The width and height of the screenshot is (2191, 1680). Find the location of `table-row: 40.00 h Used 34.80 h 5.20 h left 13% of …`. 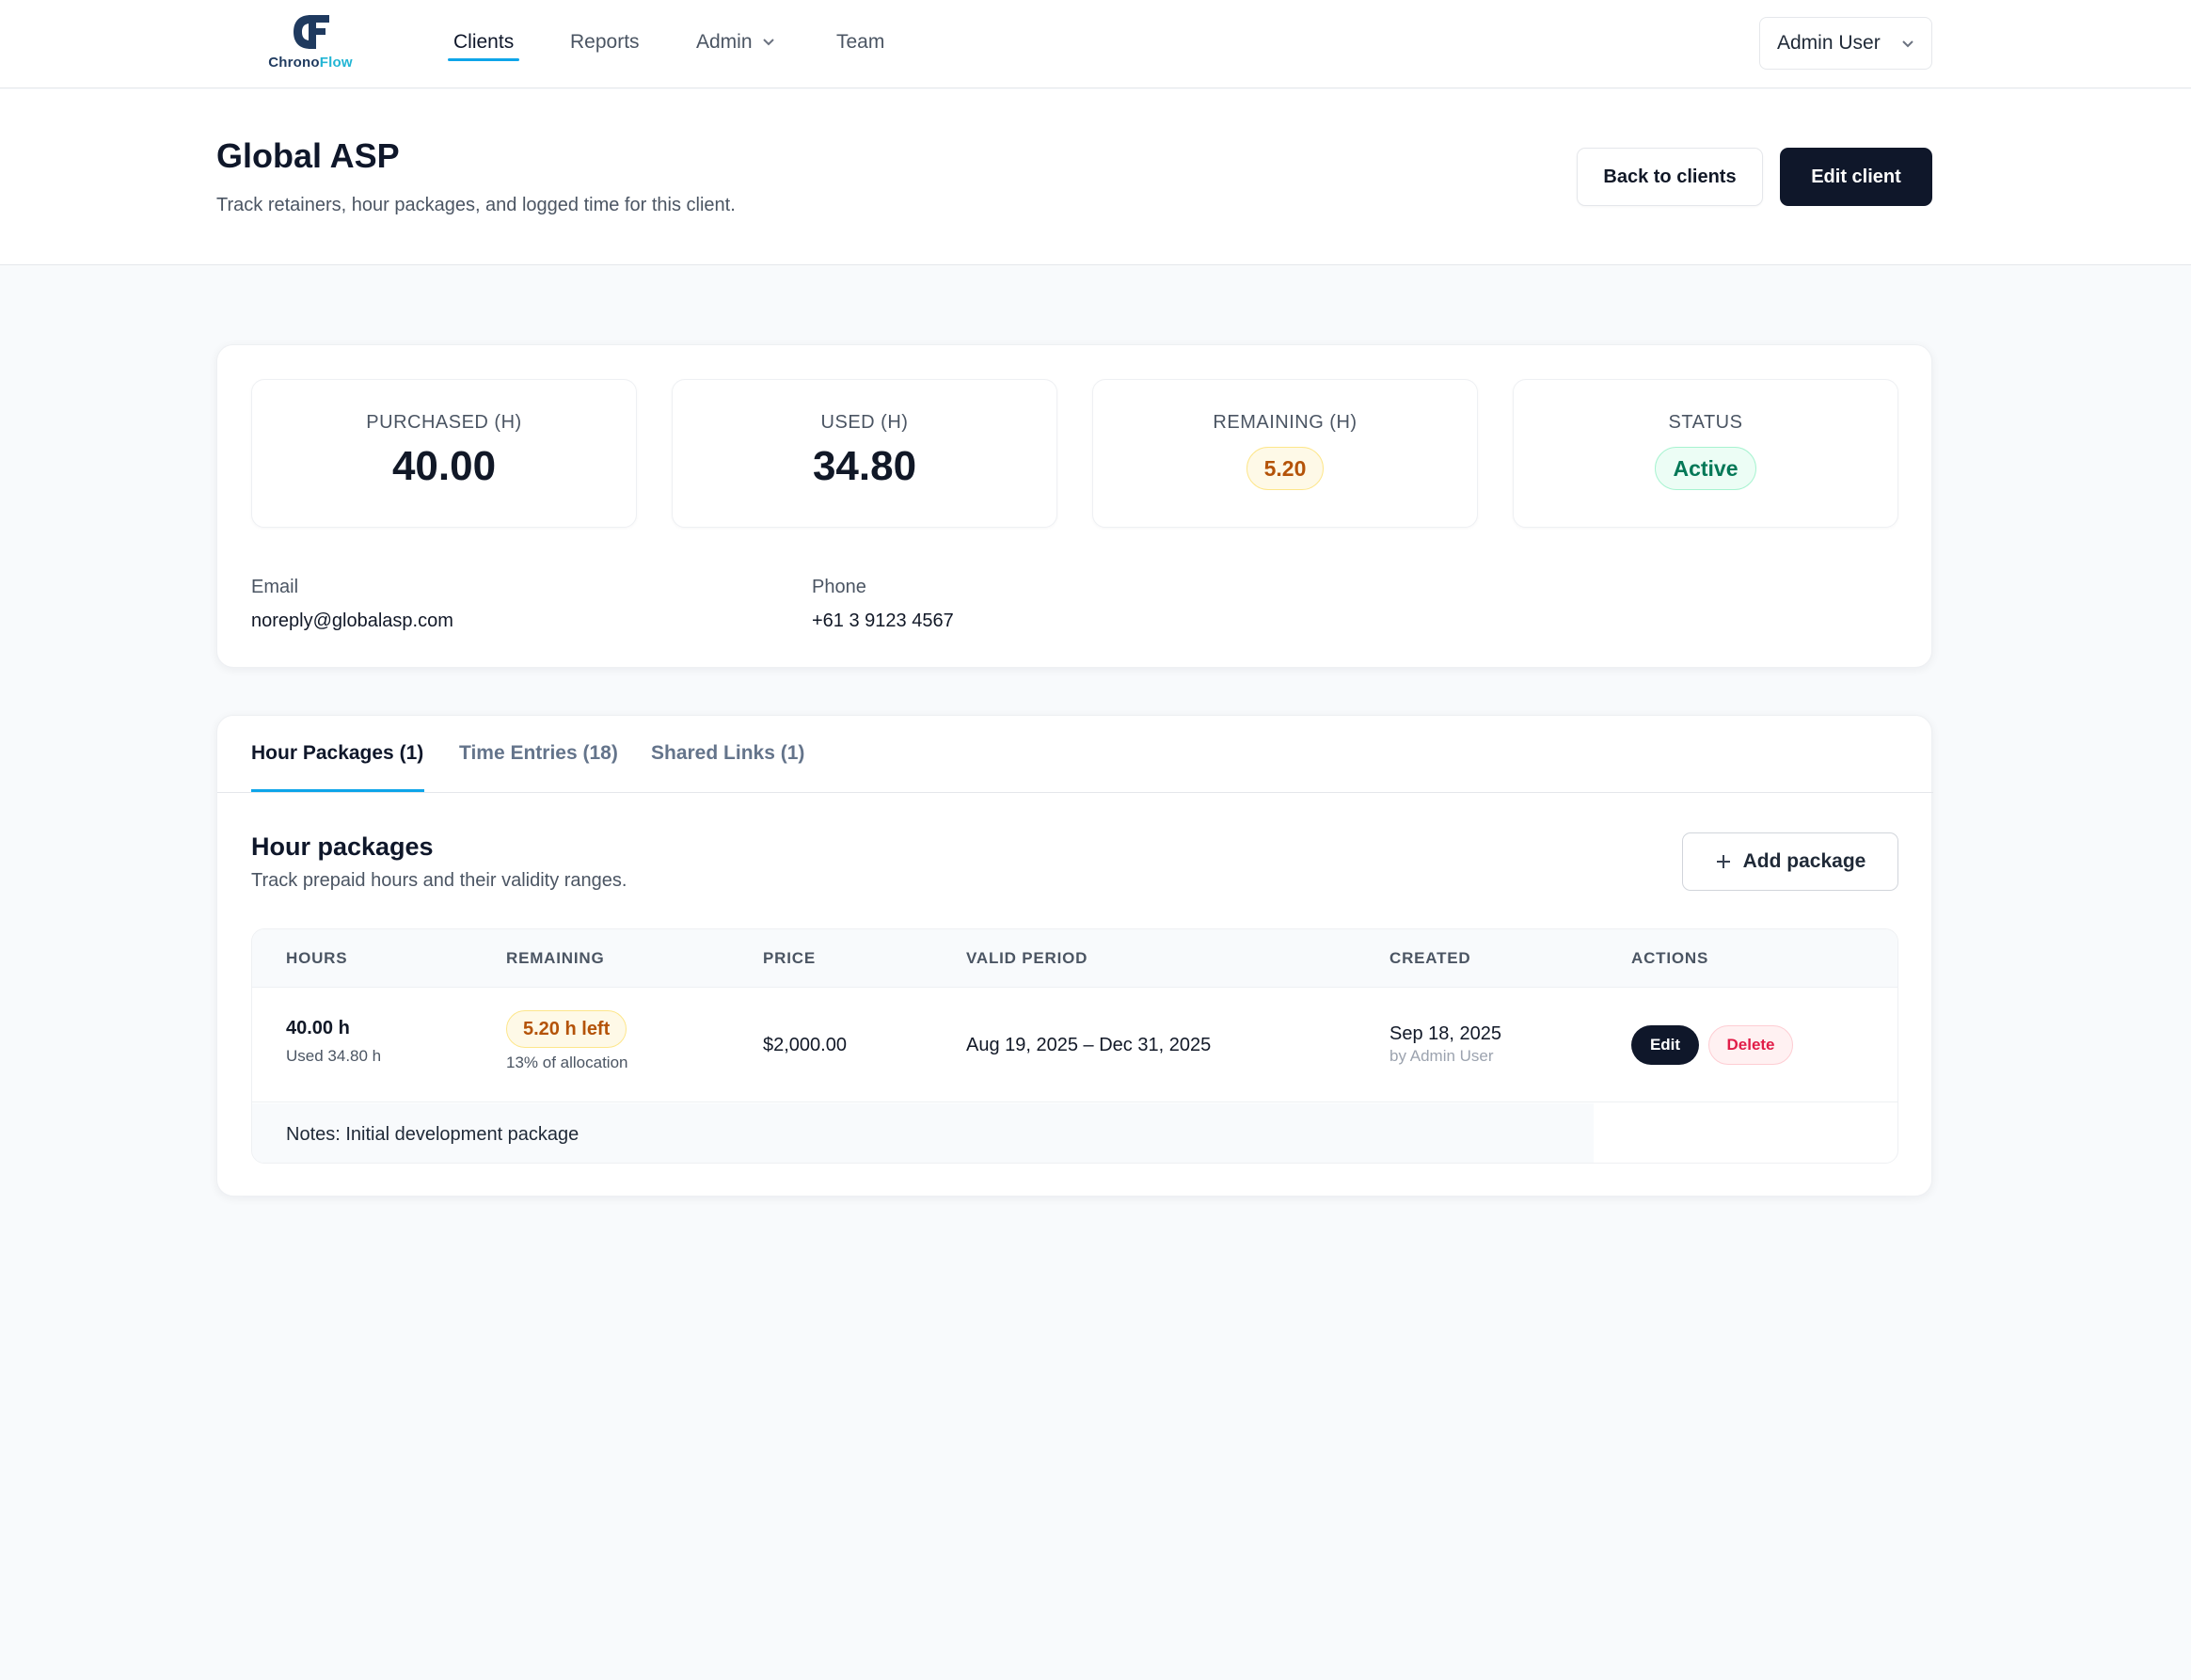

table-row: 40.00 h Used 34.80 h 5.20 h left 13% of … is located at coordinates (1074, 1045).